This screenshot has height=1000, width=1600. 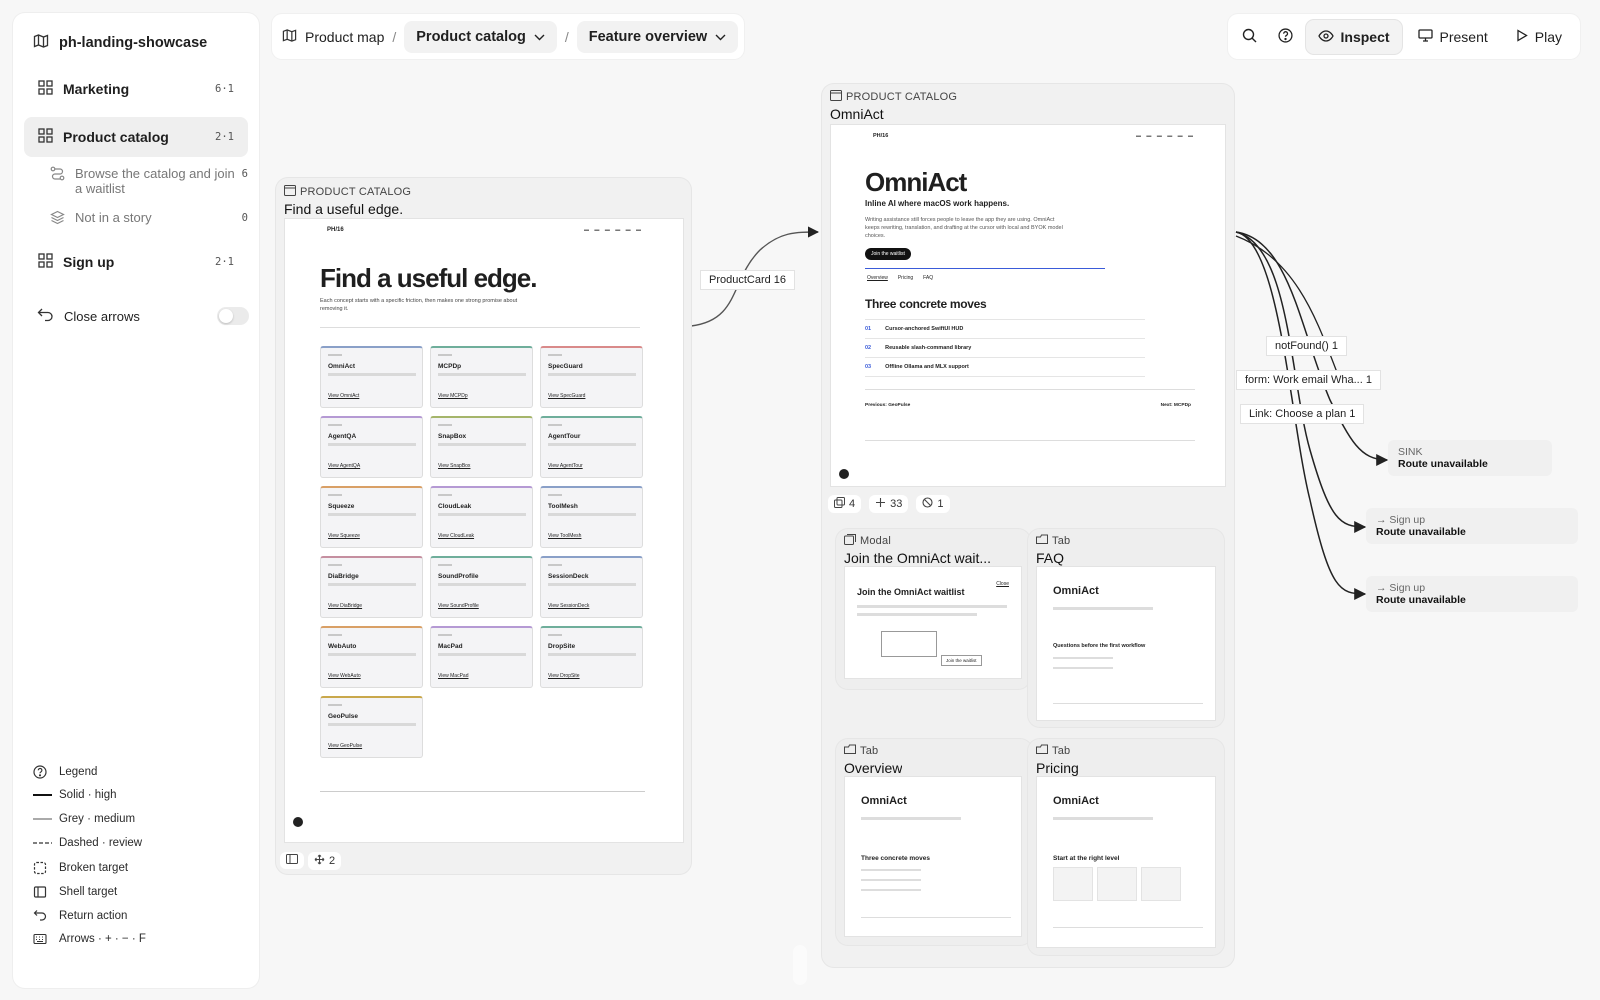 I want to click on sink-node: SINK Route unavailable, so click(x=1470, y=458).